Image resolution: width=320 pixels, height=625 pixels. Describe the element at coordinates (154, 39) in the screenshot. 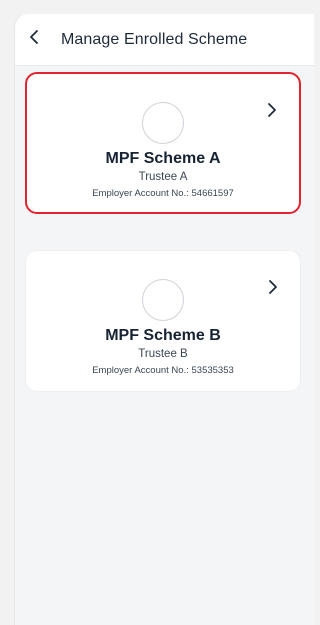

I see `page-title: Manage Enrolled Scheme` at that location.